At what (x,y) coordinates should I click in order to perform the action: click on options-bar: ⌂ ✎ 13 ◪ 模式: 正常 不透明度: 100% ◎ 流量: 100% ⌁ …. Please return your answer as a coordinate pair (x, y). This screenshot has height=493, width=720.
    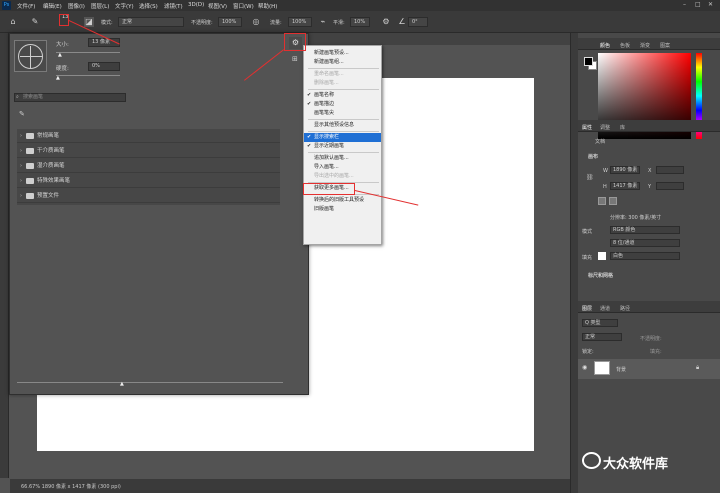
    Looking at the image, I should click on (360, 22).